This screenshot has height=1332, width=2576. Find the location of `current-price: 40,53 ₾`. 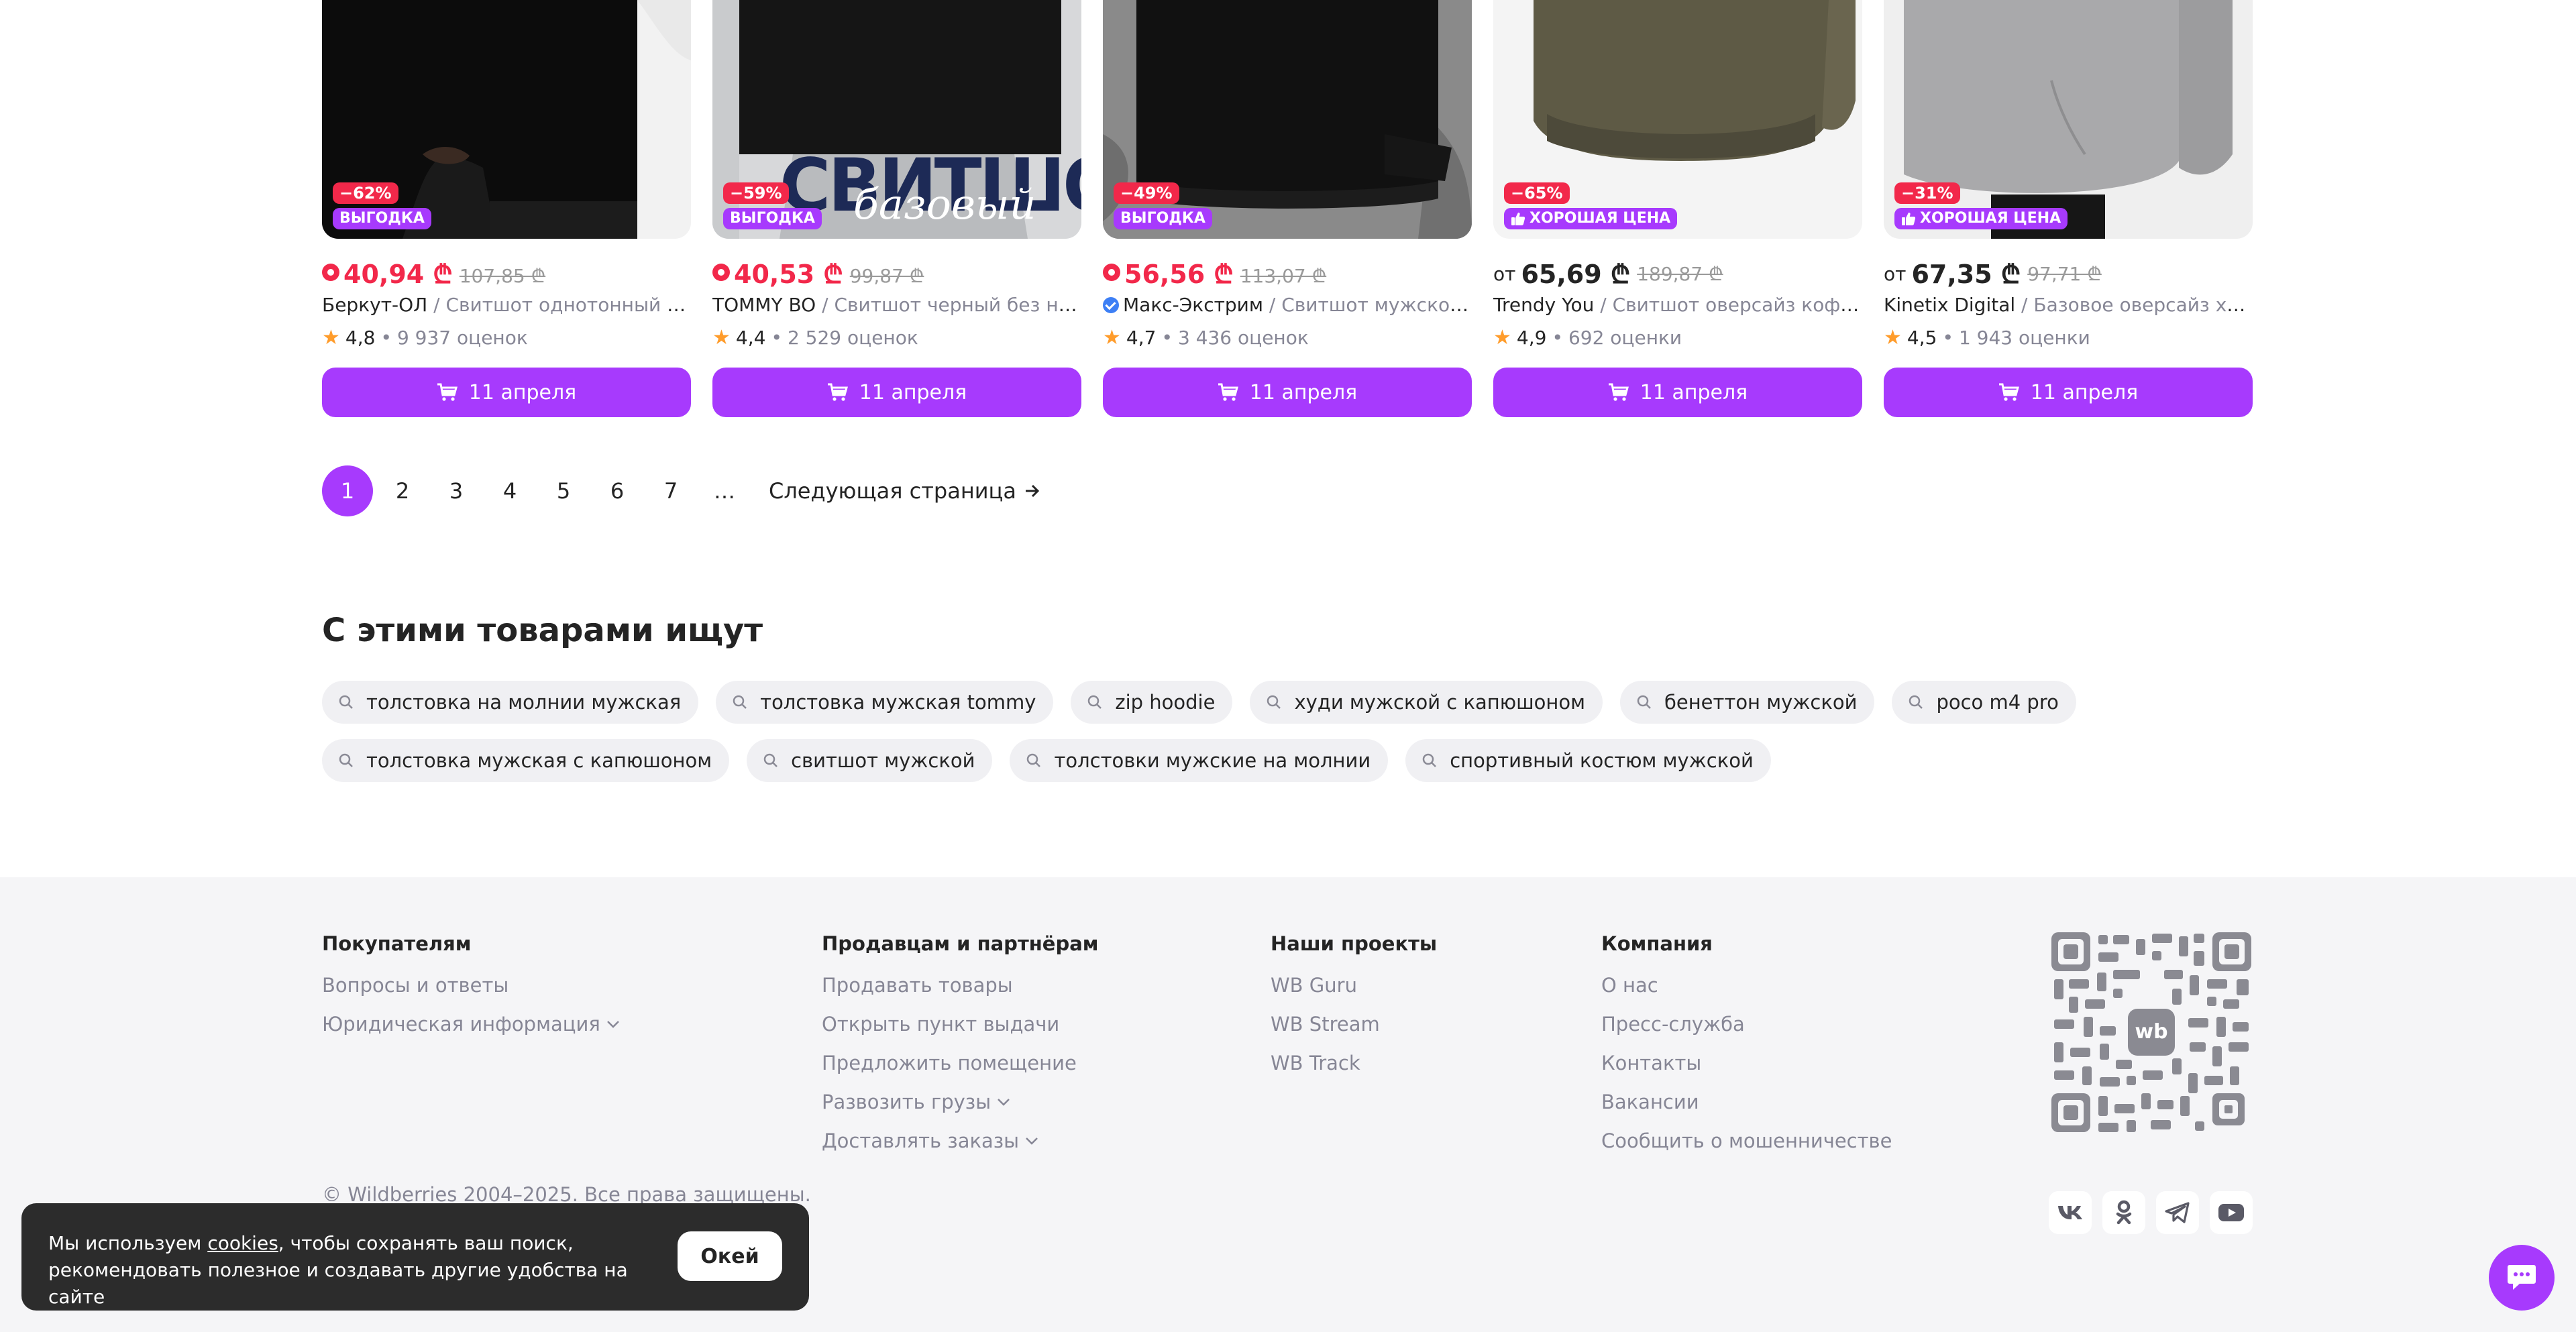

current-price: 40,53 ₾ is located at coordinates (777, 273).